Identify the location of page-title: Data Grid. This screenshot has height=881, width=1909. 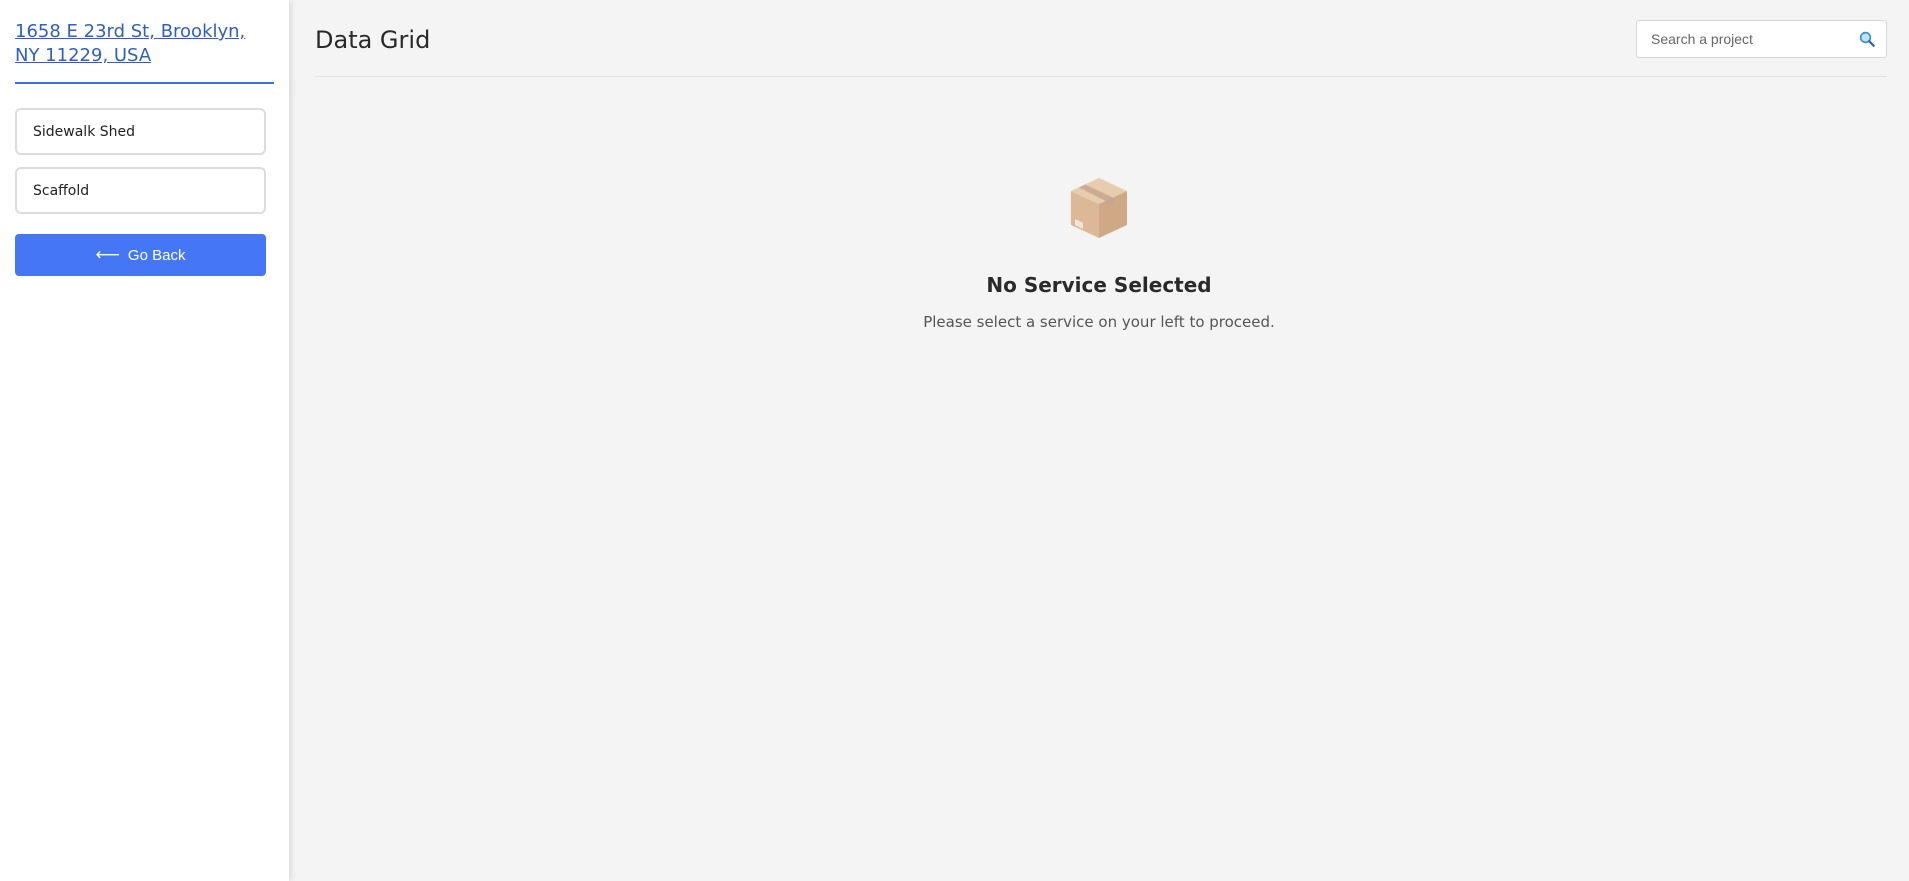
(373, 40).